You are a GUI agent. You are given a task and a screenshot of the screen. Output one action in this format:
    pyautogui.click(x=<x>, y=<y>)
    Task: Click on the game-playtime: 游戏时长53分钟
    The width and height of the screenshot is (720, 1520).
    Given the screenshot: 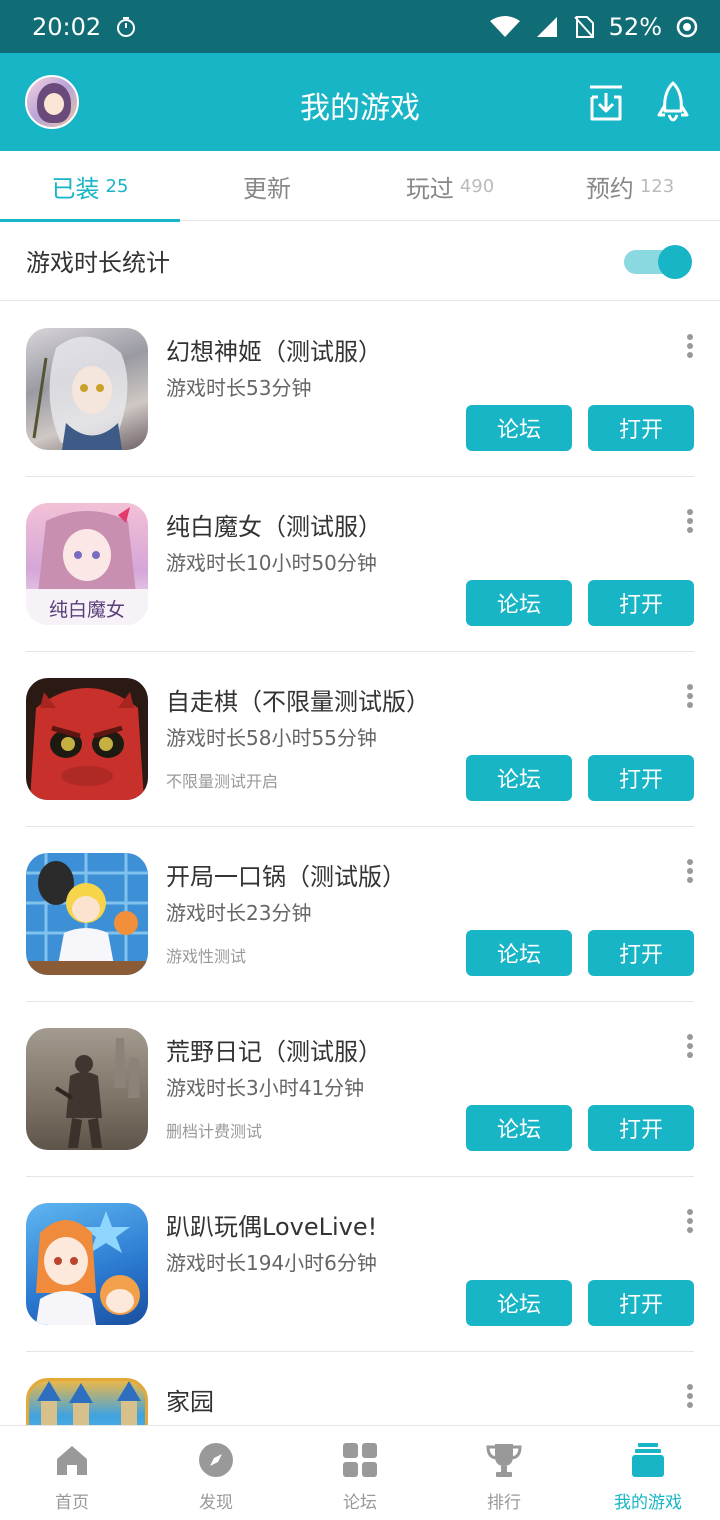 What is the action you would take?
    pyautogui.click(x=239, y=388)
    